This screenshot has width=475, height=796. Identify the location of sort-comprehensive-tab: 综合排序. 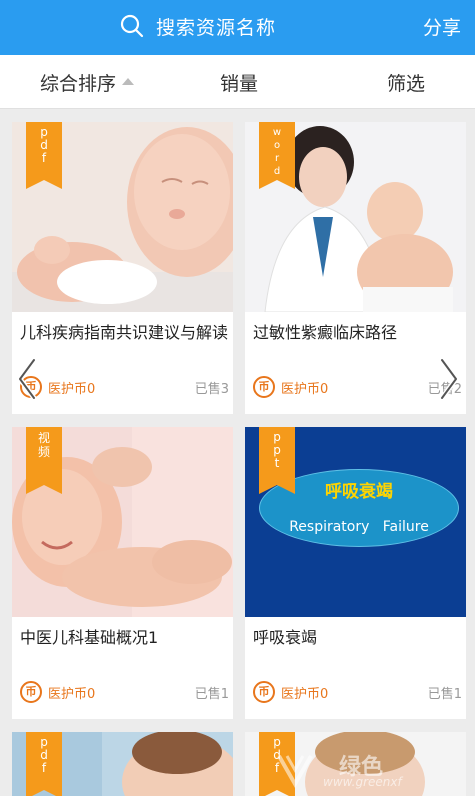
(87, 82).